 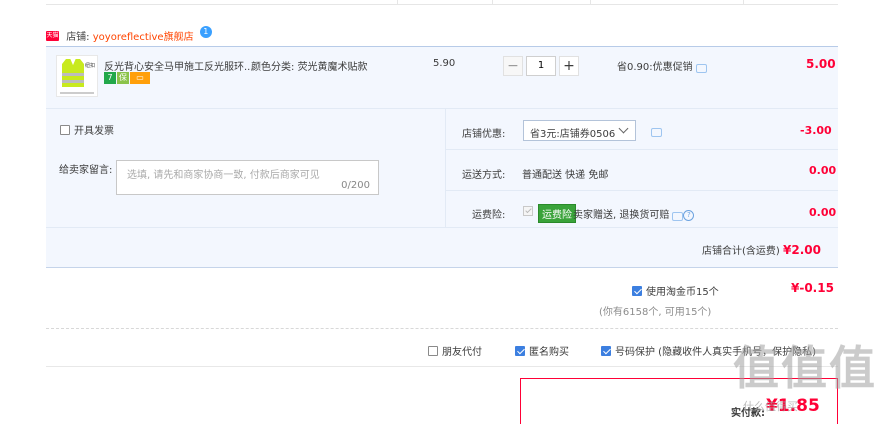 I want to click on insurance-amount: 0.00, so click(x=823, y=212).